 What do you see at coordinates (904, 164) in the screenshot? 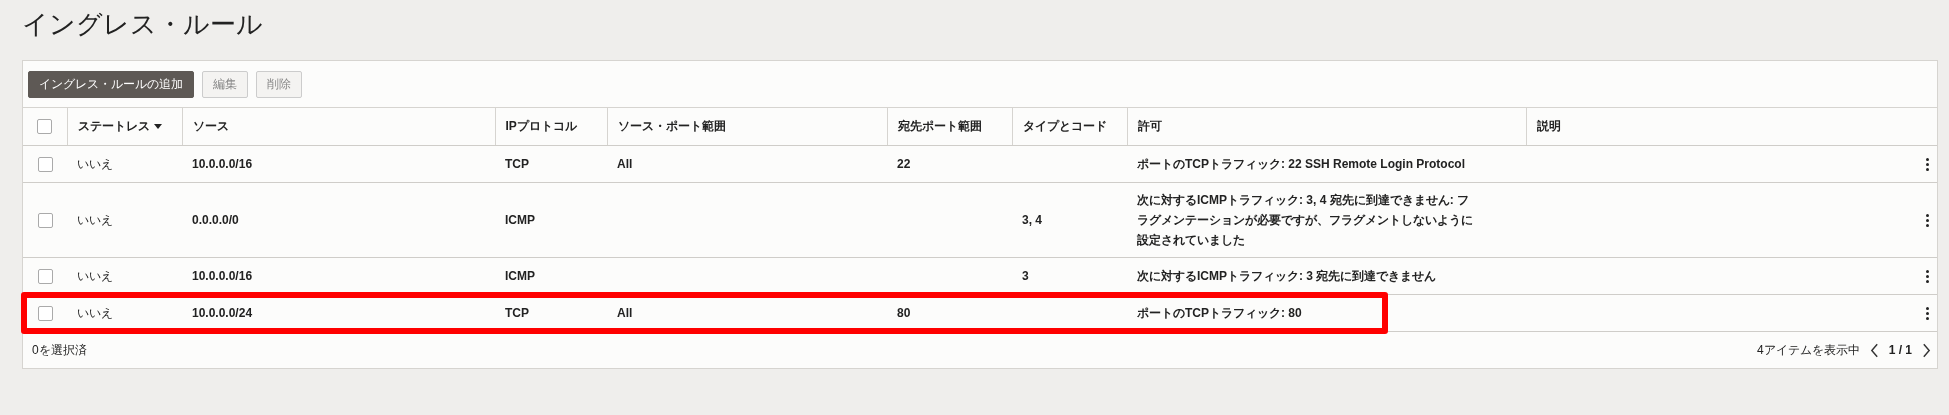
I see `port-range-cell: 22` at bounding box center [904, 164].